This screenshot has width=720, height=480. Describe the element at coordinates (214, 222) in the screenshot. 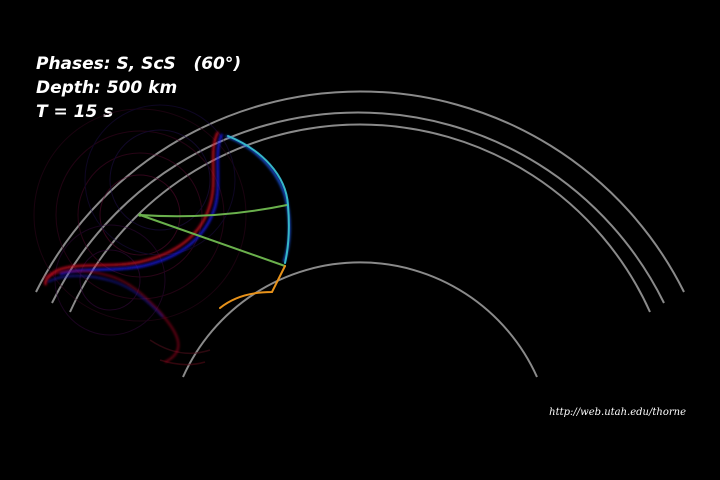

I see `ray-paths` at that location.